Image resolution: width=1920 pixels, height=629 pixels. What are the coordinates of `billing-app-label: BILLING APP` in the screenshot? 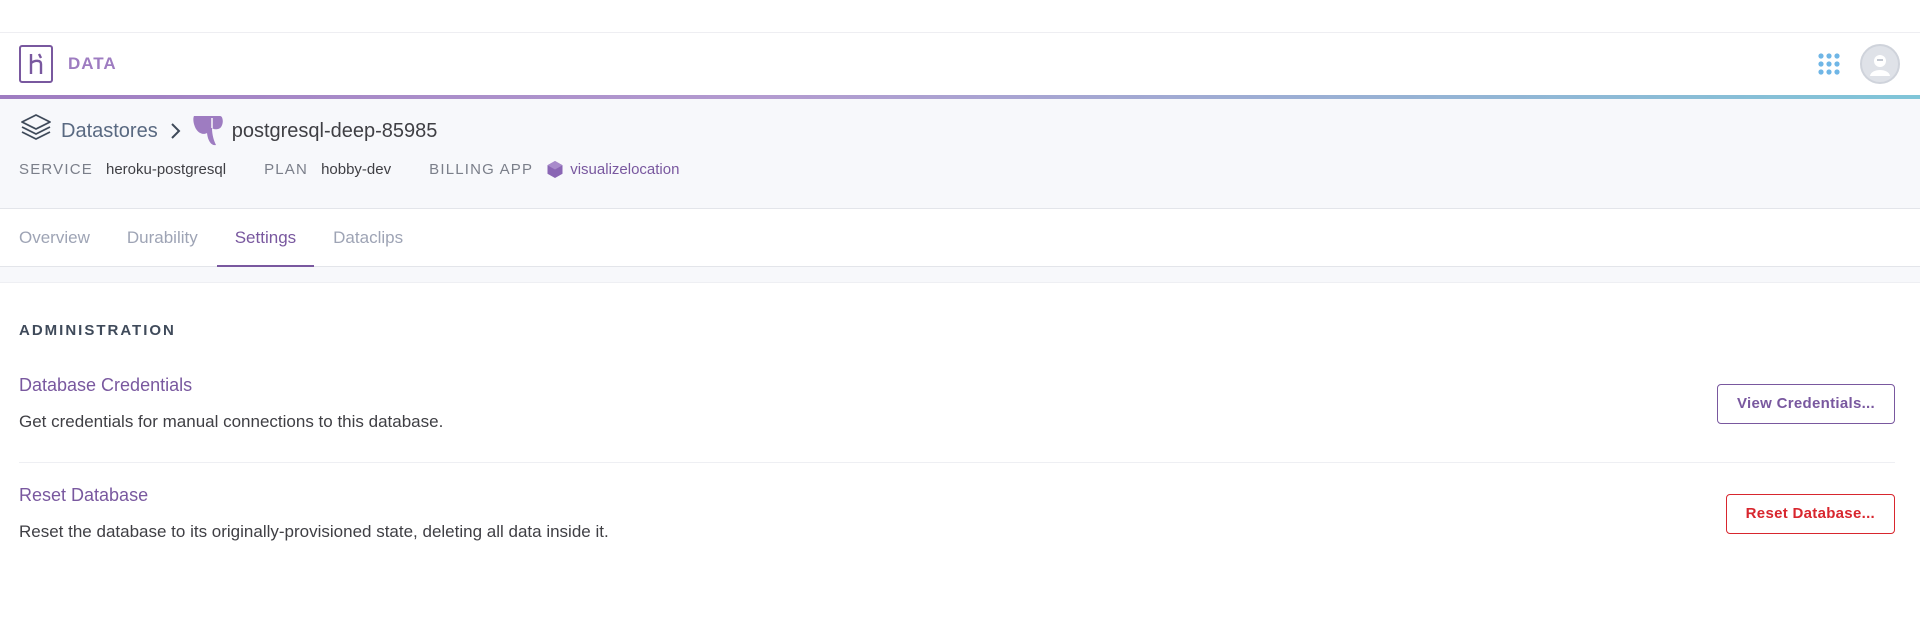 It's located at (481, 169).